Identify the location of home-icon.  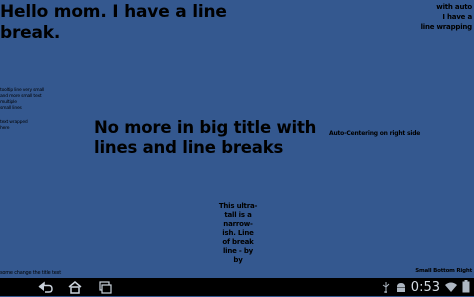
(75, 287).